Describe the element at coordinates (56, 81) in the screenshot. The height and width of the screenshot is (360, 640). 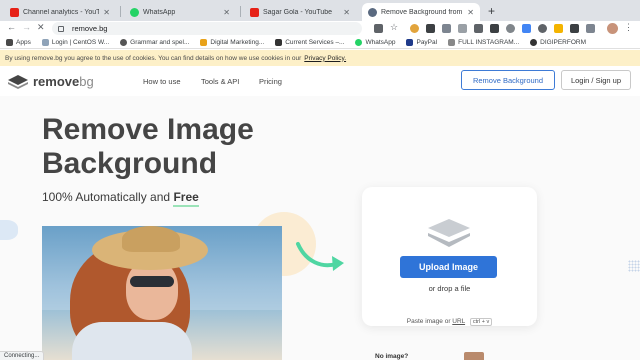
I see `logo-main: remove` at that location.